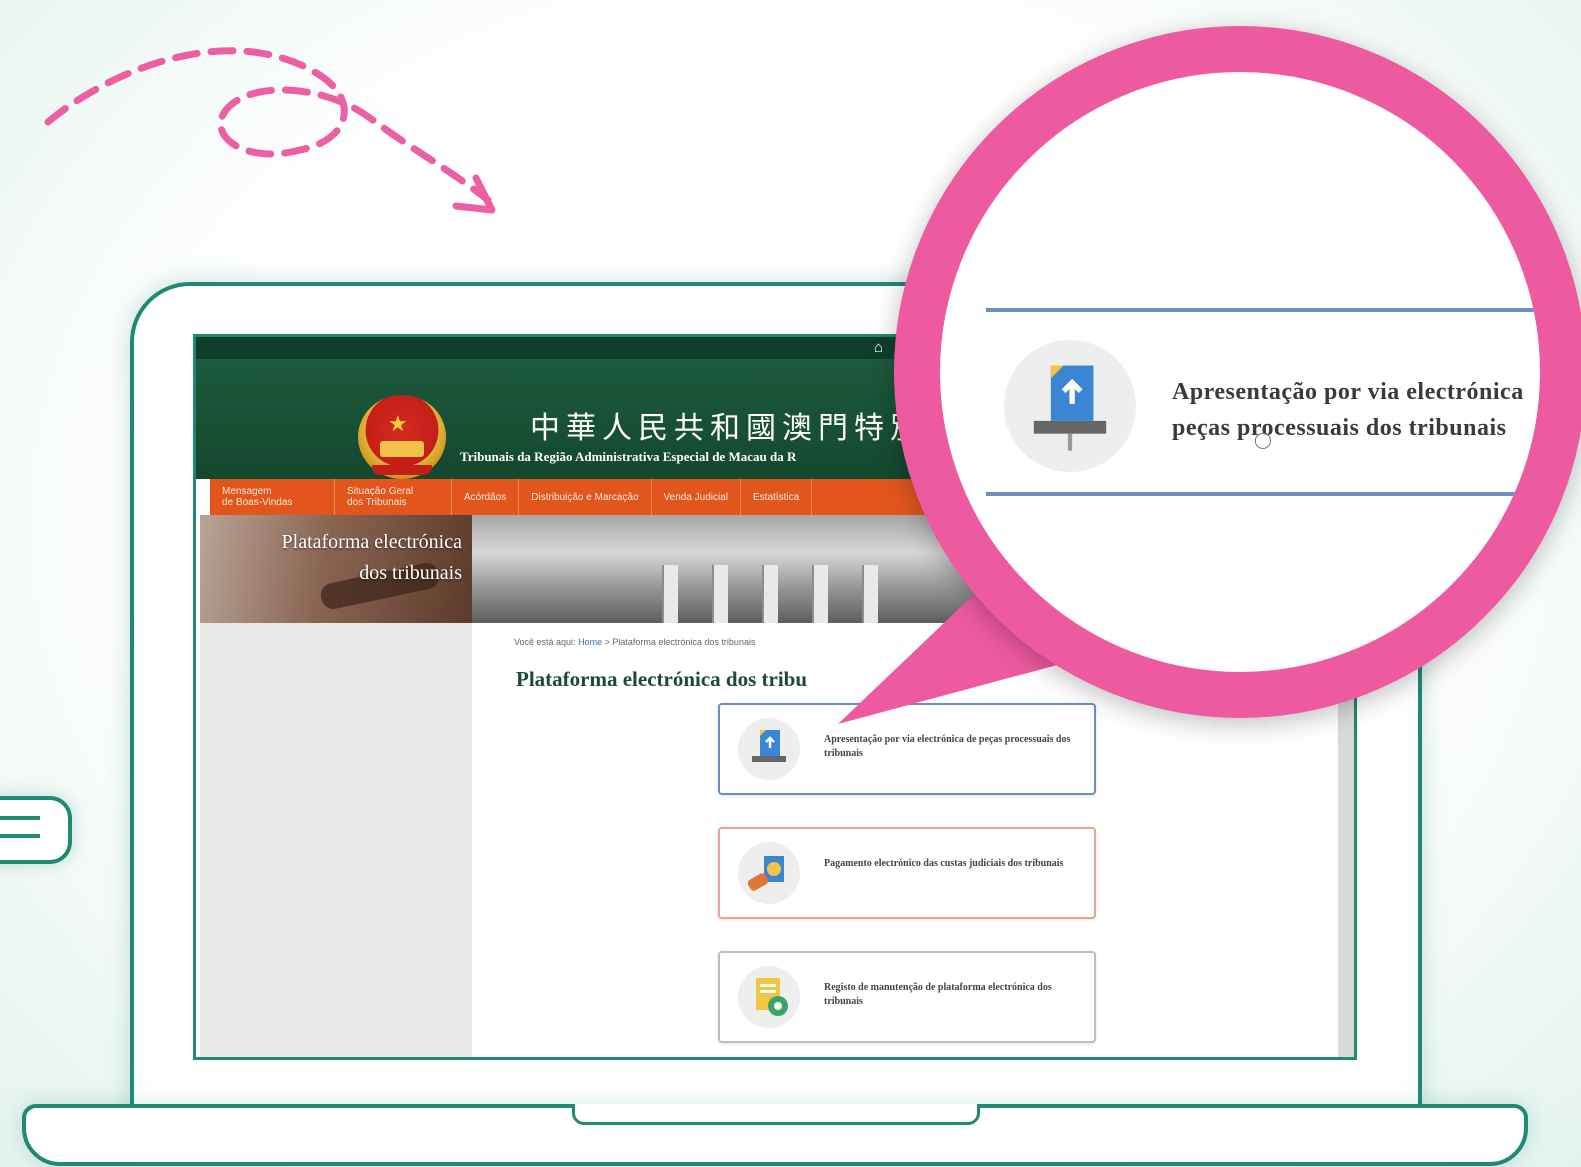 The width and height of the screenshot is (1581, 1167). I want to click on zoomed-label-line1: Apresentação por via electrónica, so click(1348, 392).